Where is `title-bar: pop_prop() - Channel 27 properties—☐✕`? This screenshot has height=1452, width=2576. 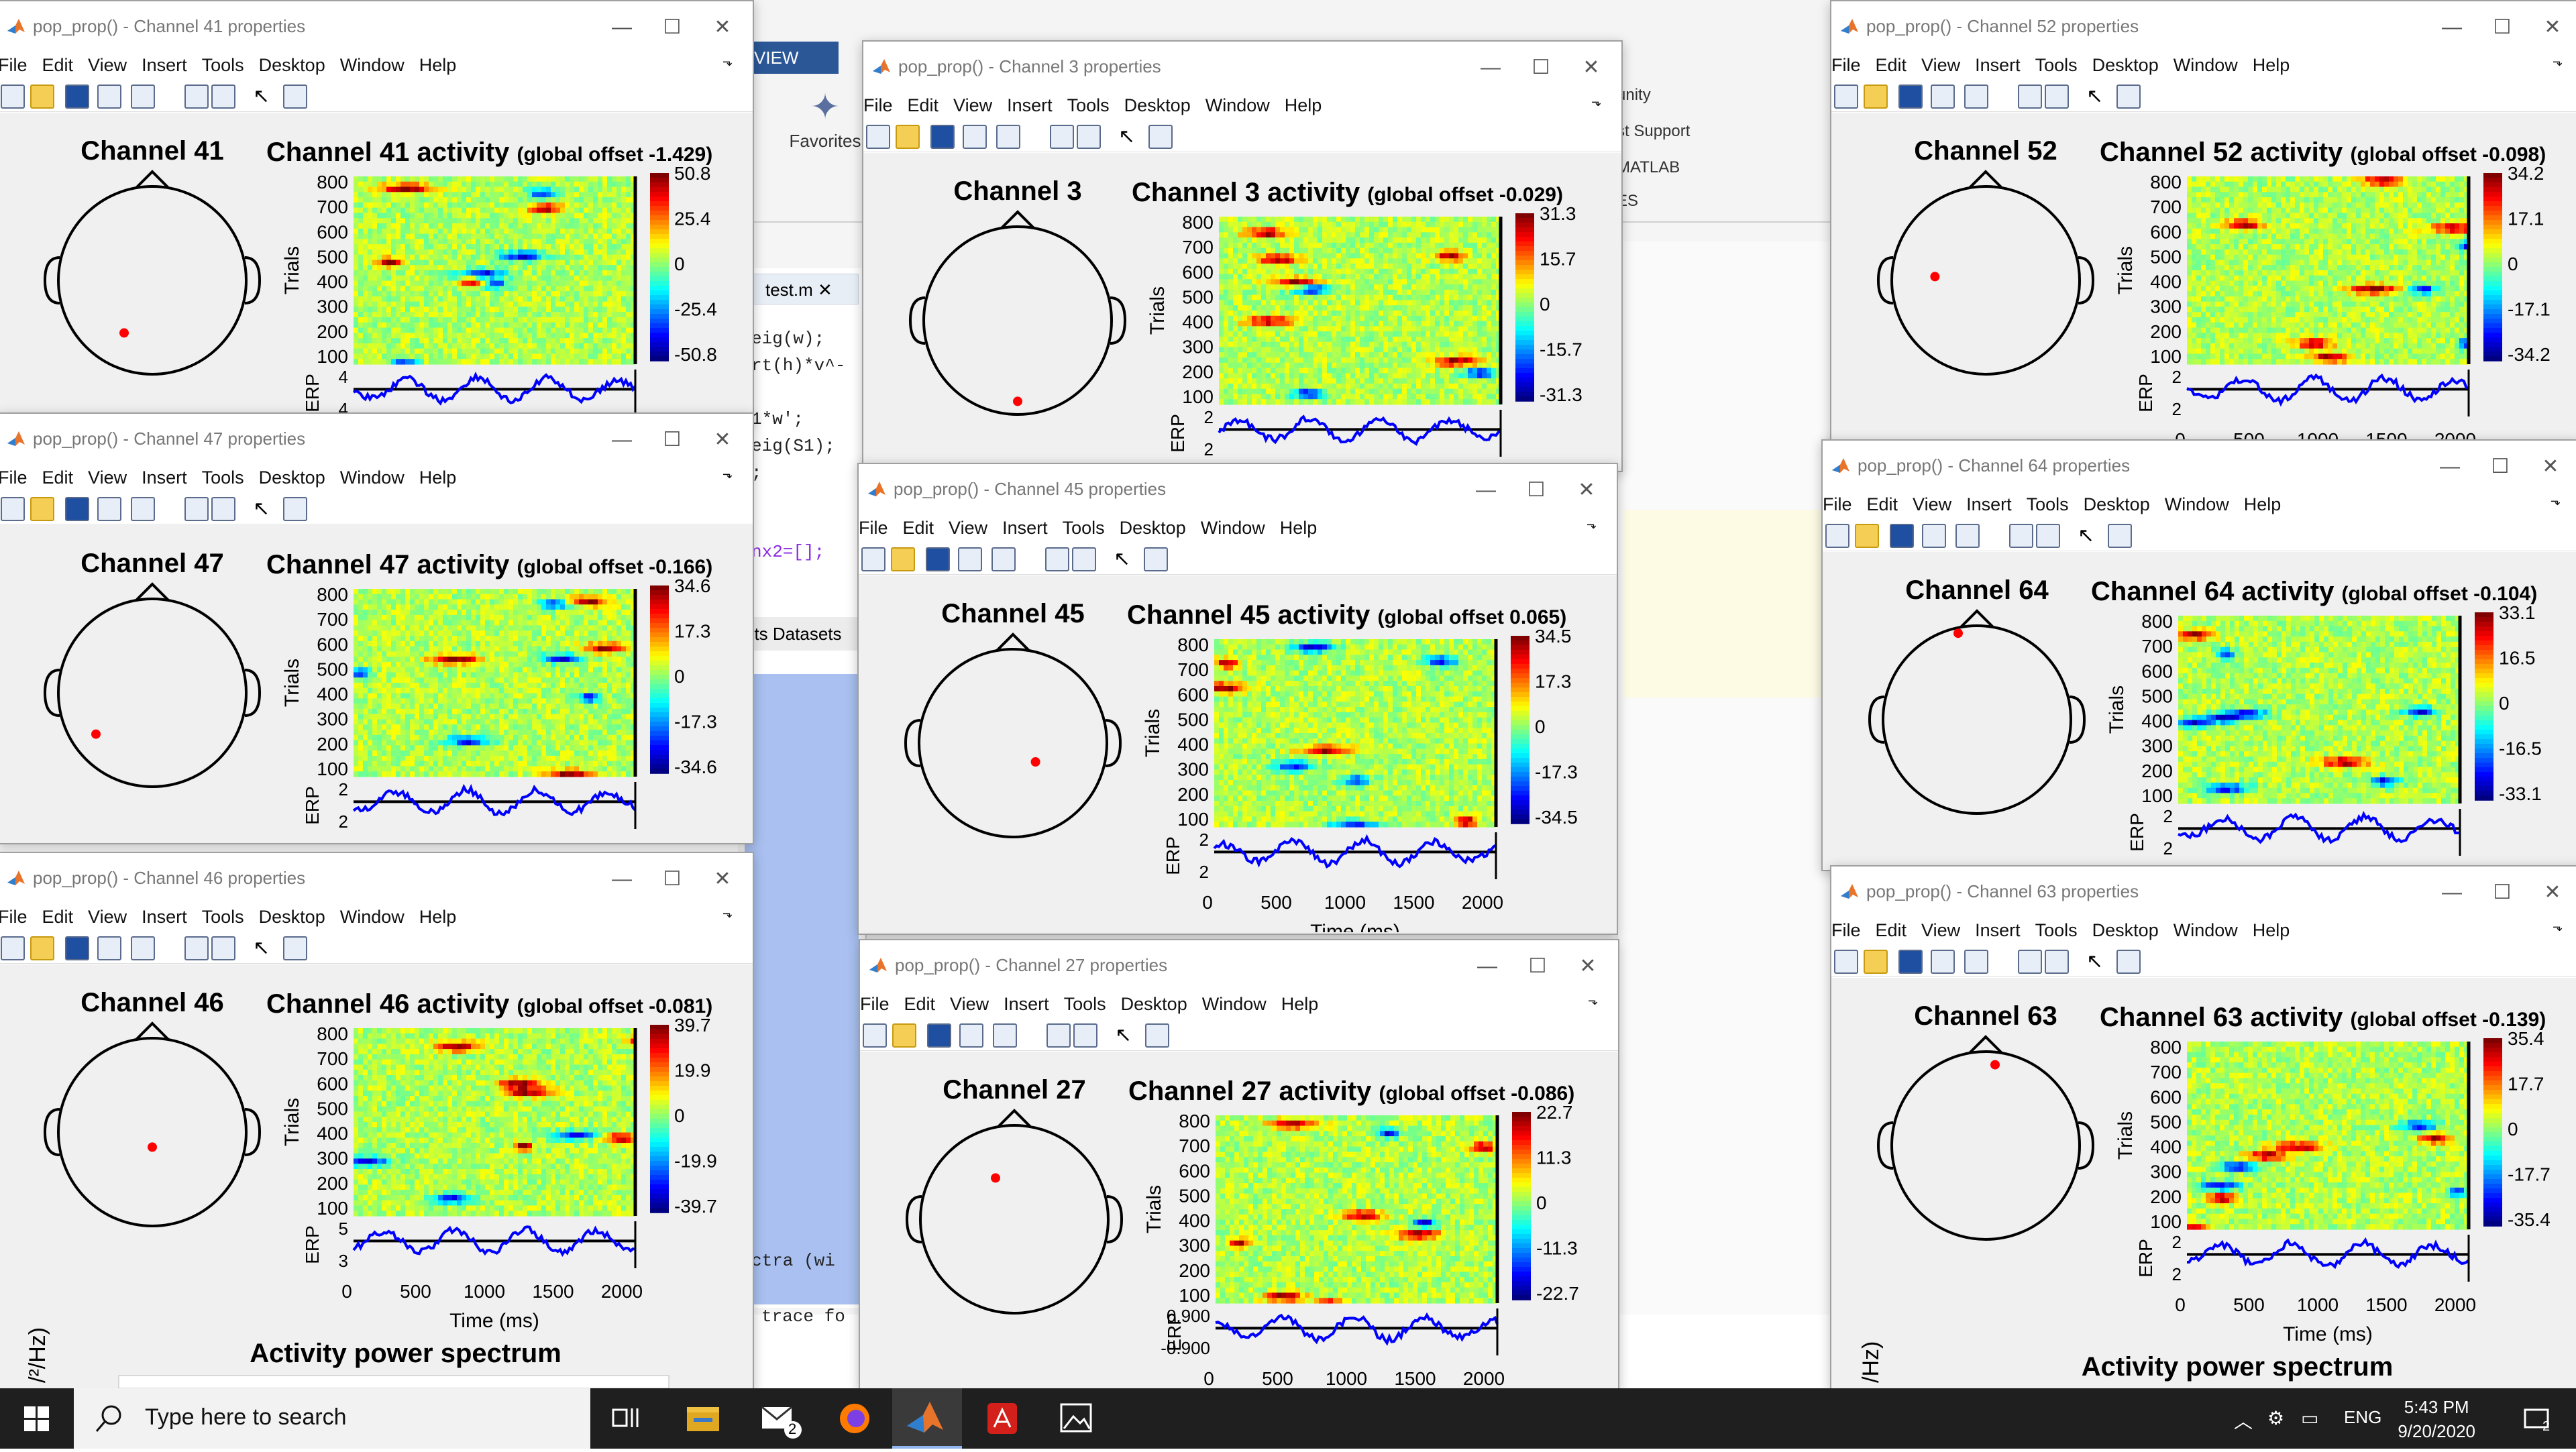
title-bar: pop_prop() - Channel 27 properties—☐✕ is located at coordinates (1239, 967).